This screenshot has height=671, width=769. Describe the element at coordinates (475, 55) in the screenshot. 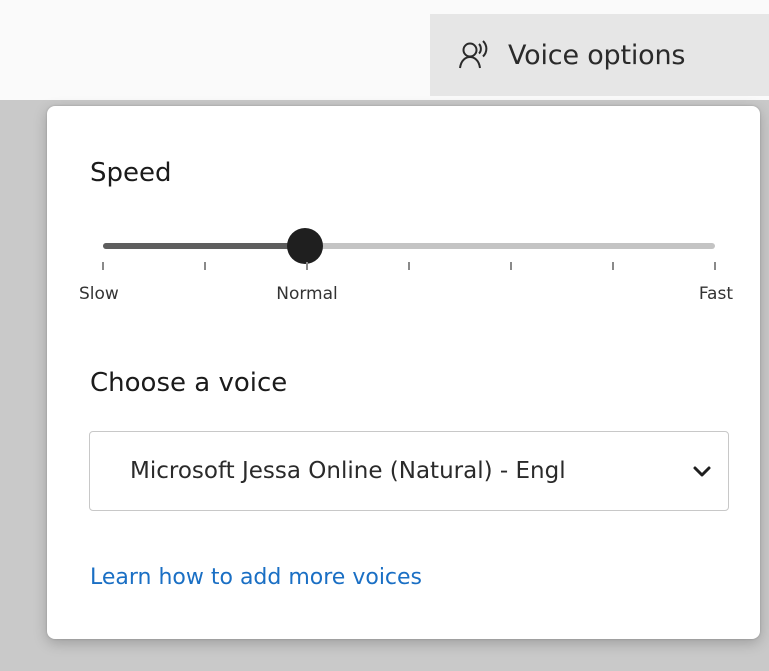

I see `voice-person-icon` at that location.